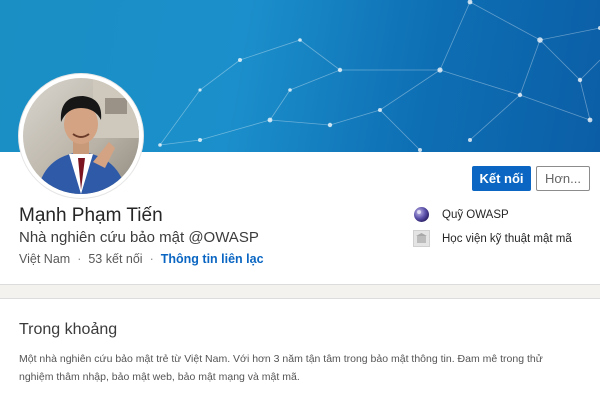 This screenshot has height=400, width=600. I want to click on user-avatar-icon, so click(81, 136).